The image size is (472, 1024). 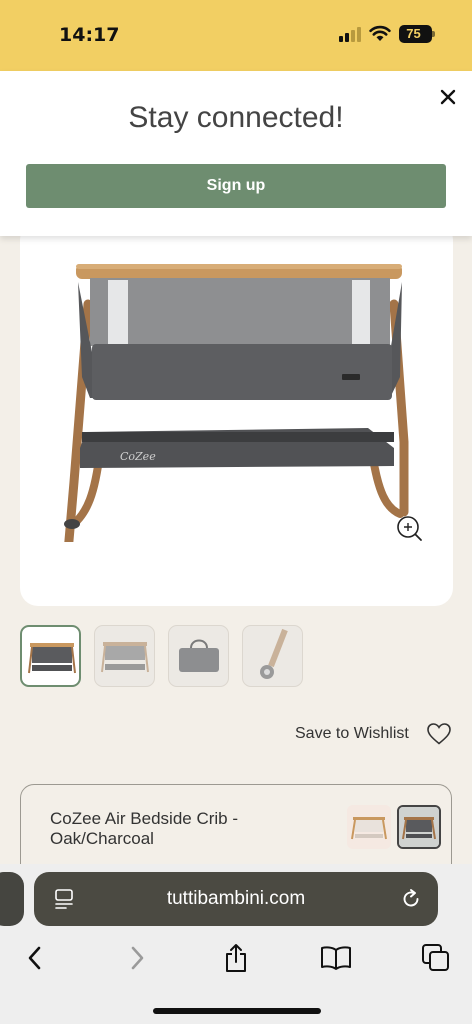 I want to click on variant-oak-white-image, so click(x=369, y=827).